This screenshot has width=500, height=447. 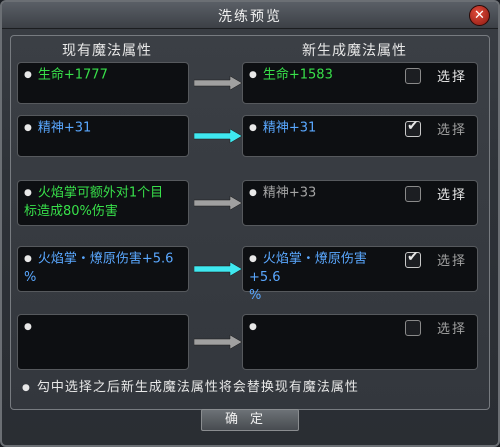 I want to click on window-title: 洗练预览, so click(x=250, y=17).